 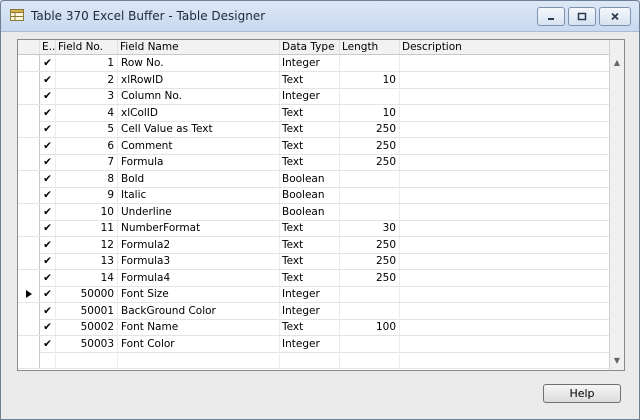 I want to click on header-description: Description, so click(x=505, y=47).